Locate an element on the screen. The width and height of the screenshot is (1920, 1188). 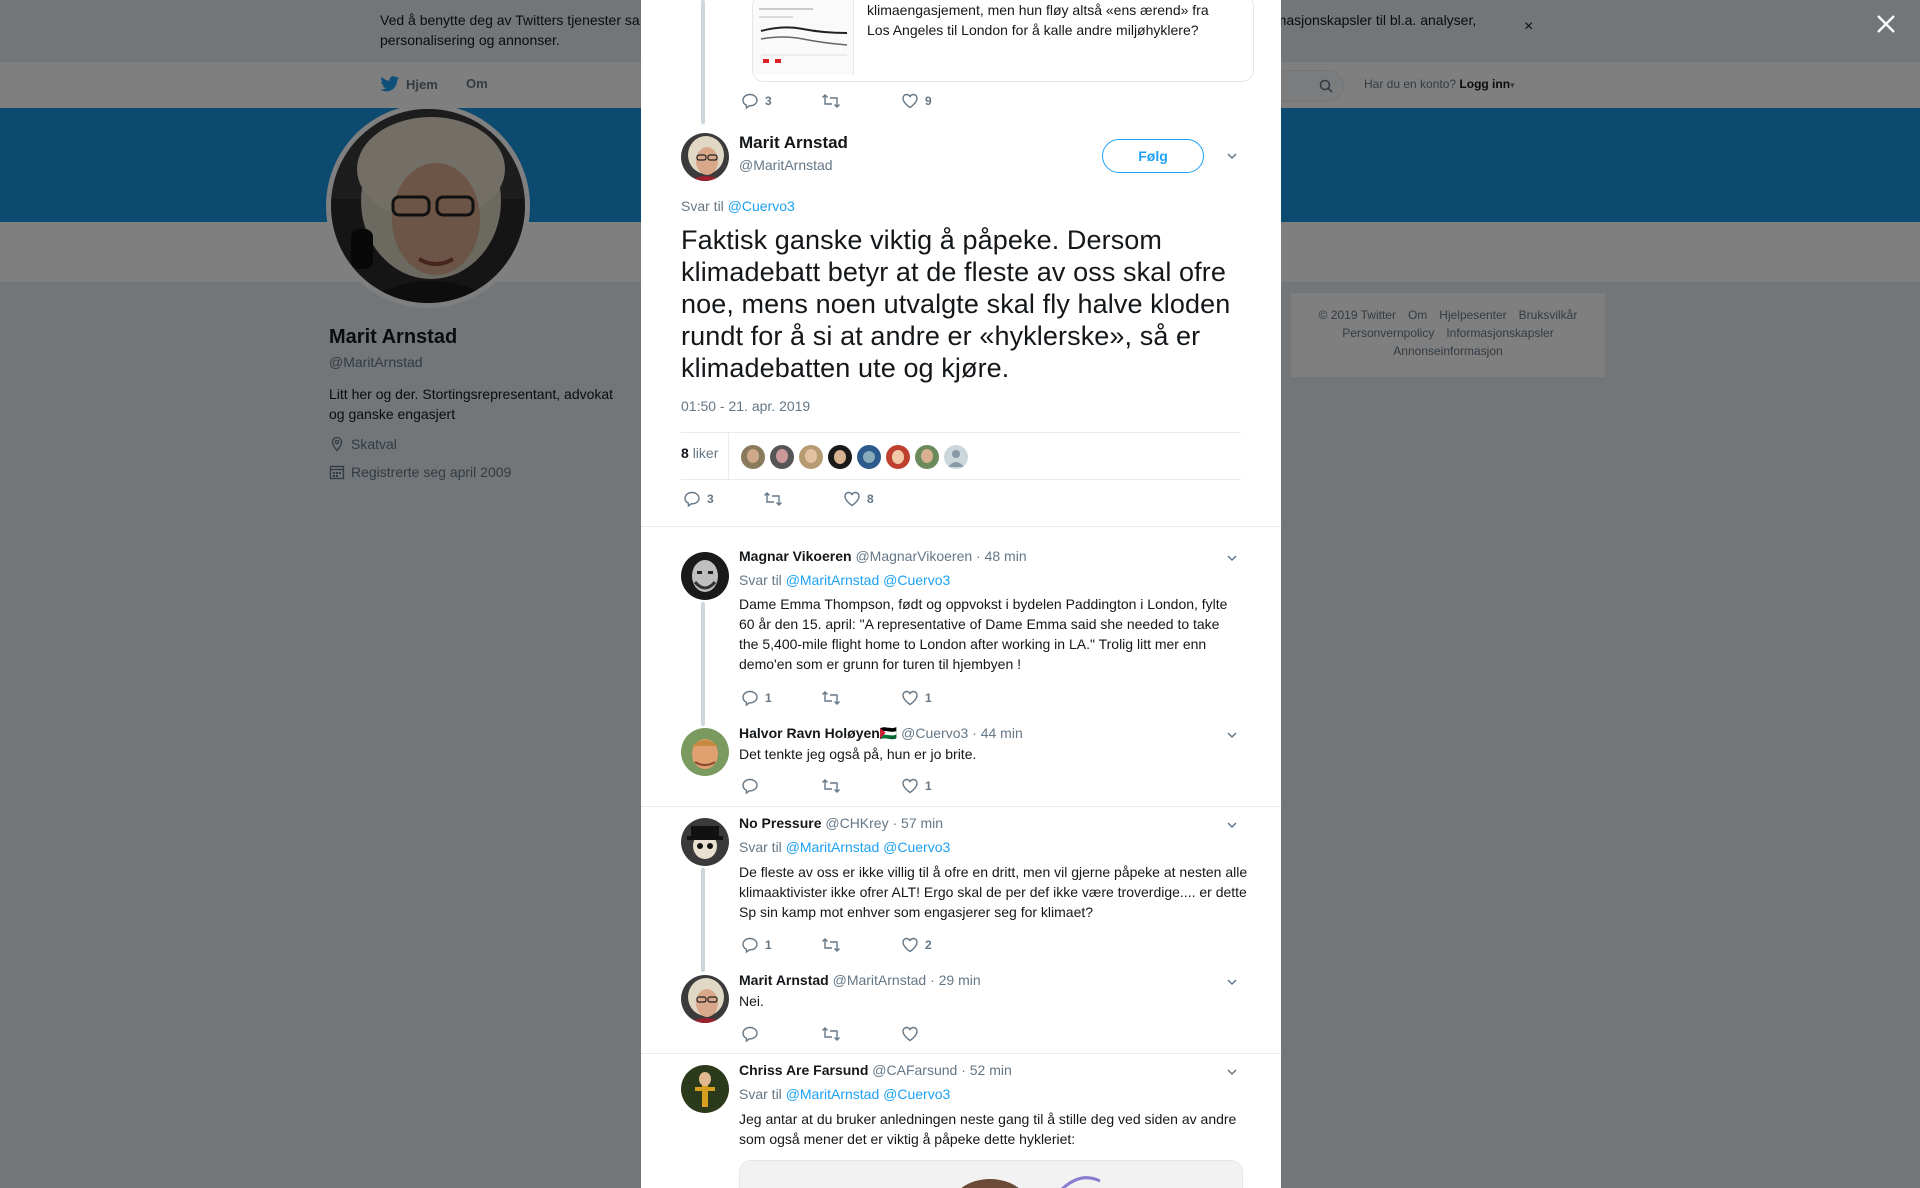
reply-actions: 1 1 is located at coordinates (836, 698).